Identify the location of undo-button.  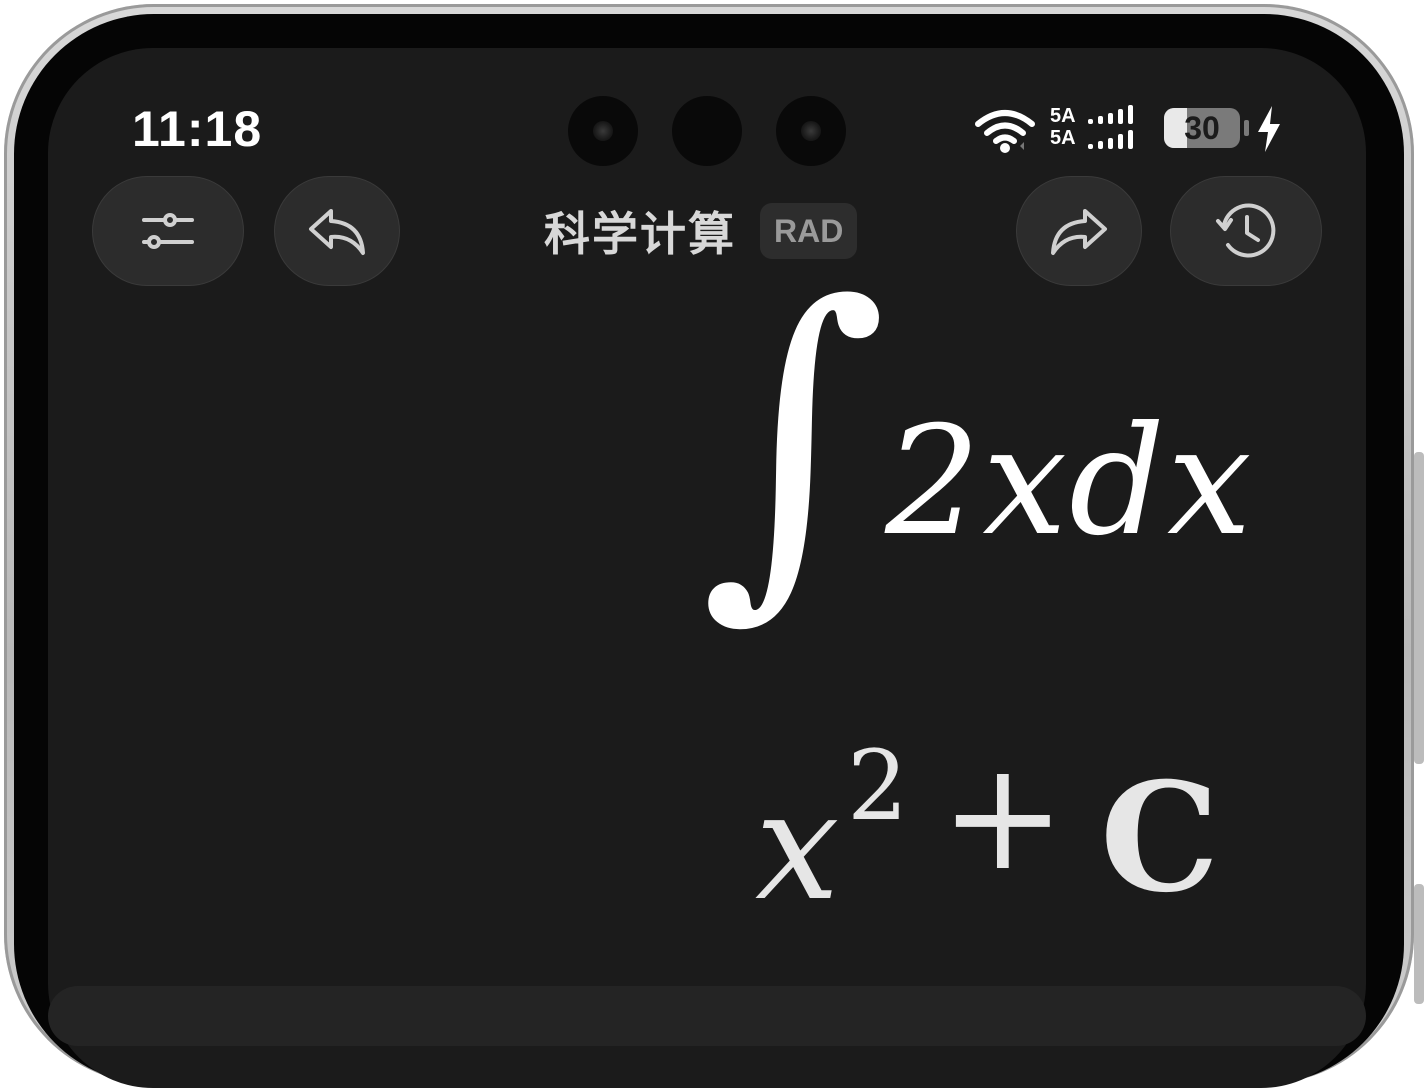
(337, 231).